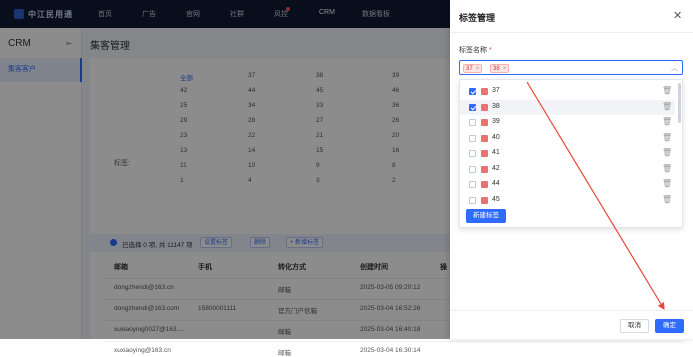 This screenshot has height=357, width=693. What do you see at coordinates (477, 18) in the screenshot?
I see `drawer-title: 标签管理` at bounding box center [477, 18].